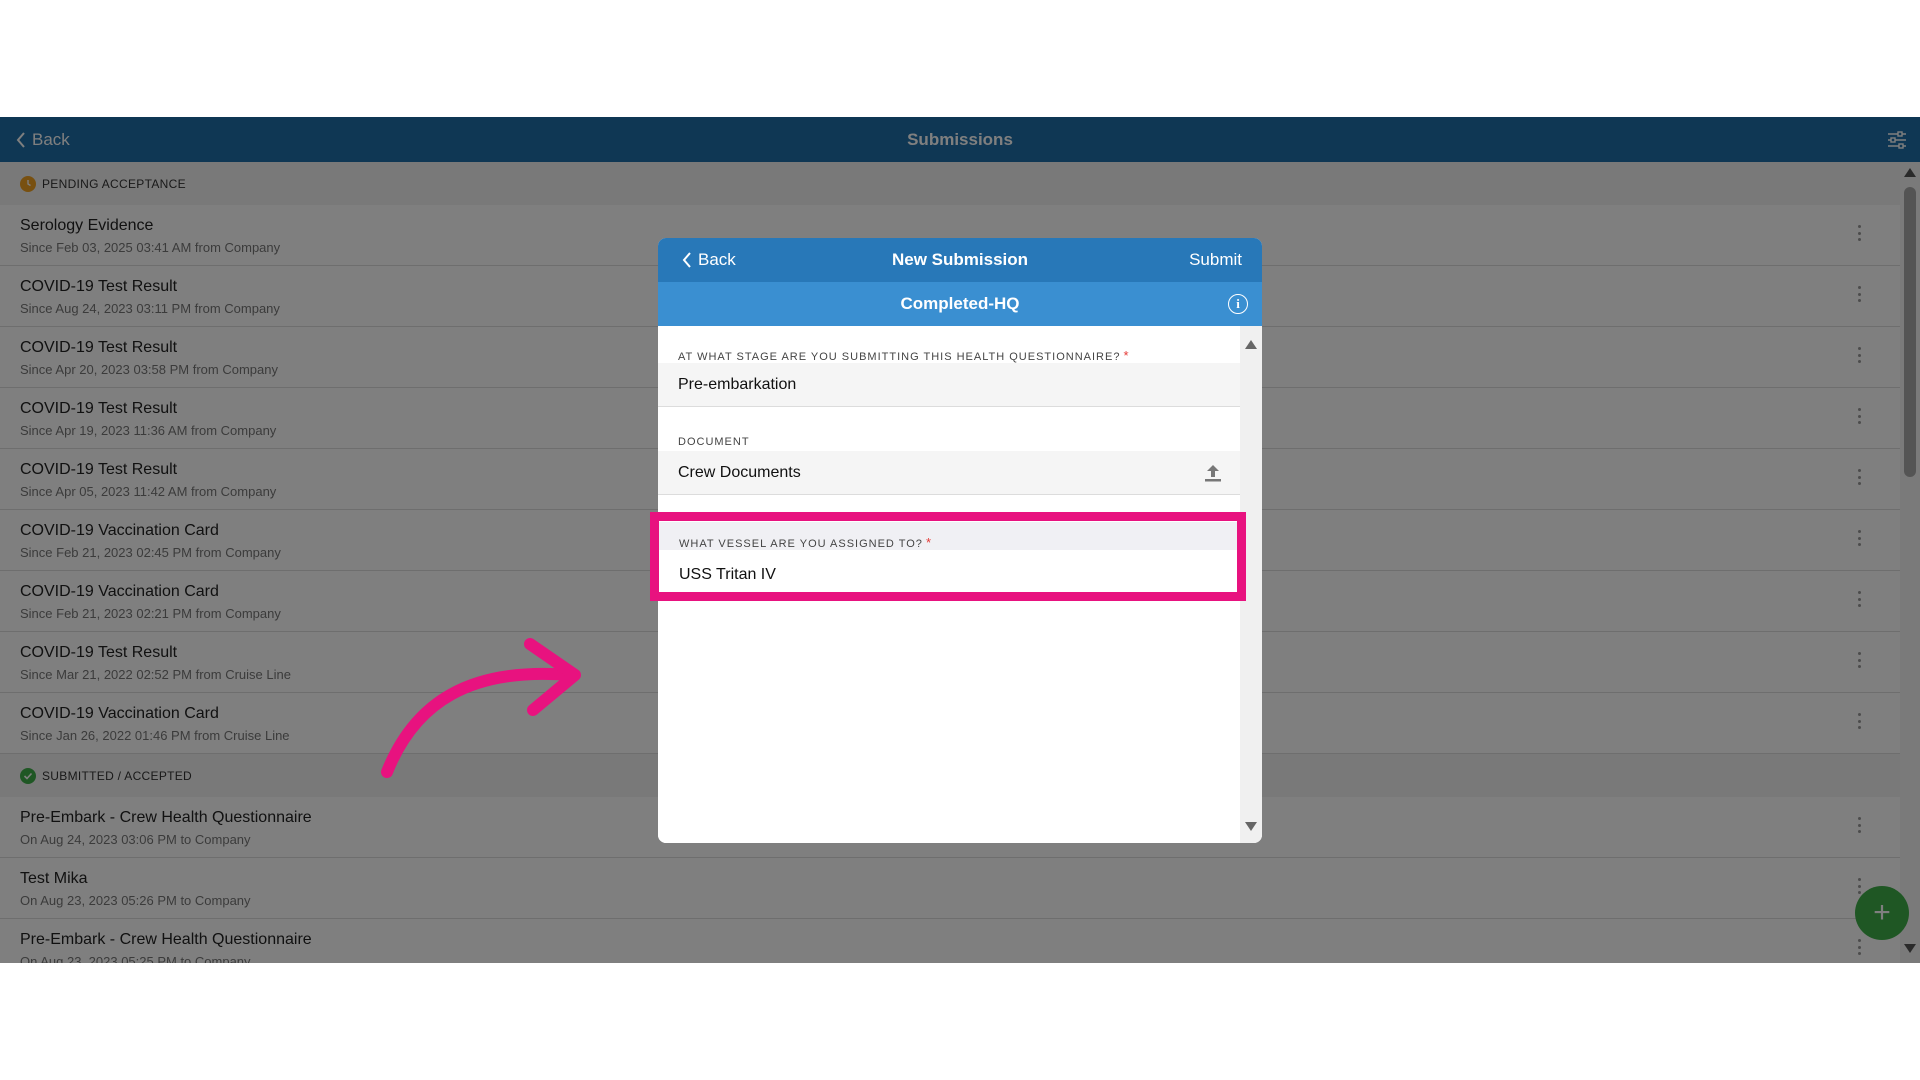 The image size is (1920, 1080). I want to click on form-name: Completed-HQ, so click(960, 303).